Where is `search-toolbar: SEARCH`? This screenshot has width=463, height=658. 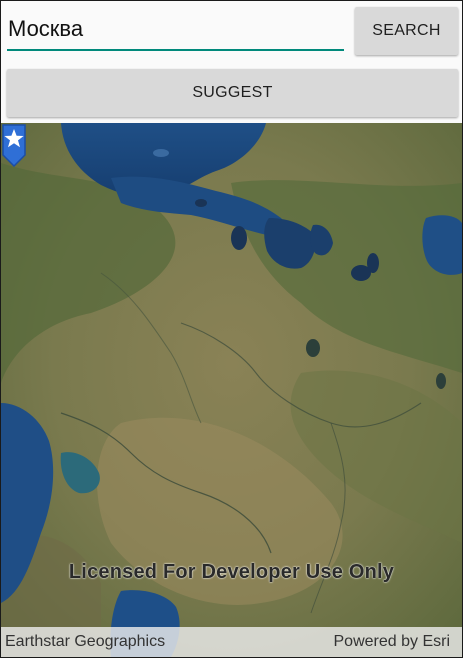 search-toolbar: SEARCH is located at coordinates (231, 33).